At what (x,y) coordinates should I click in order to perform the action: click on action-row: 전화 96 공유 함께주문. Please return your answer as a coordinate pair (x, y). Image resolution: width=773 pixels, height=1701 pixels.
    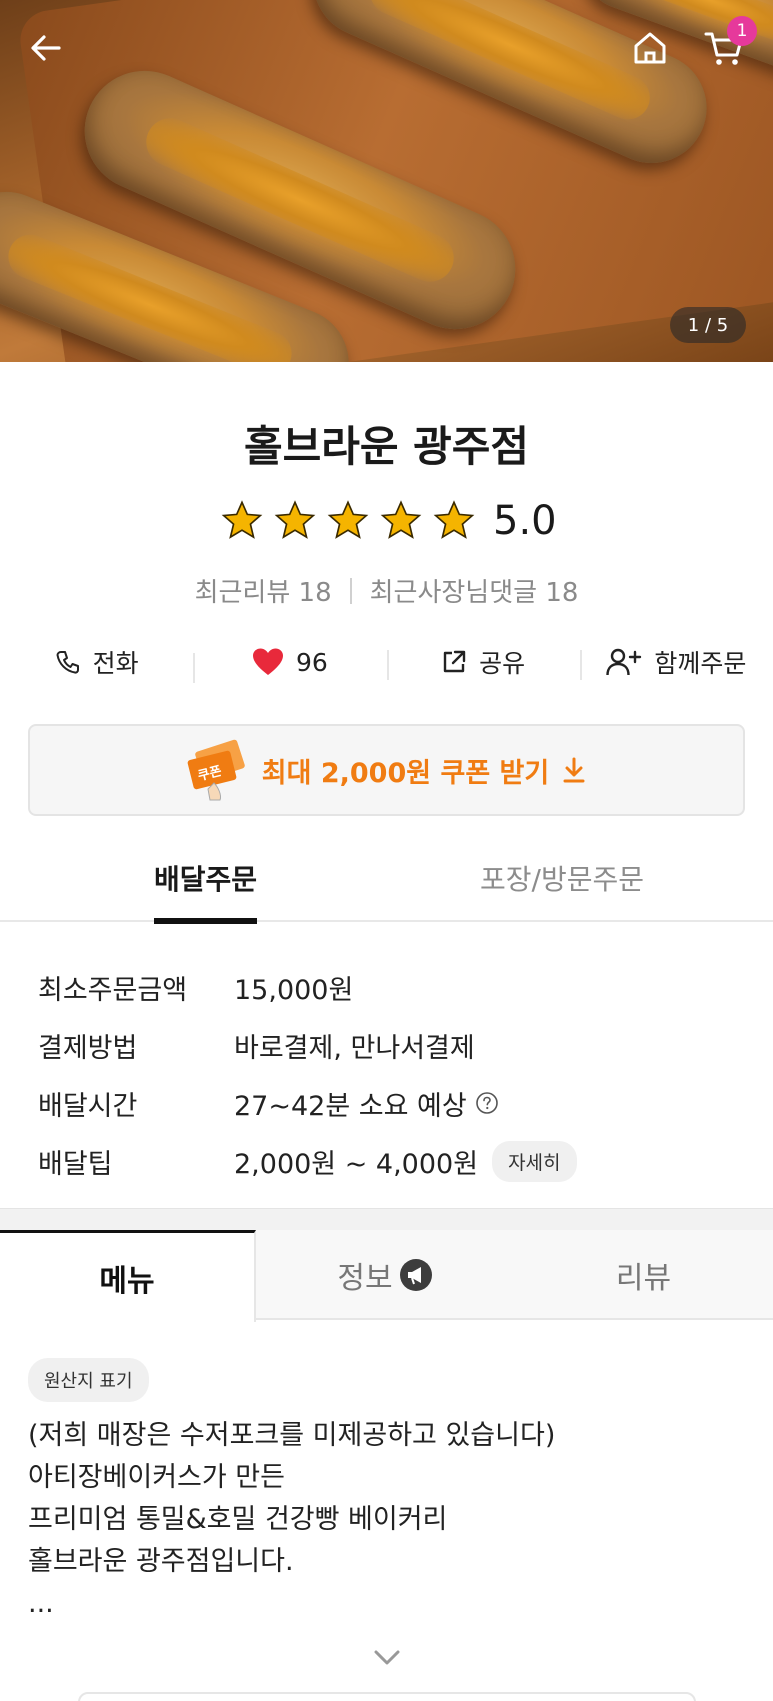
    Looking at the image, I should click on (386, 662).